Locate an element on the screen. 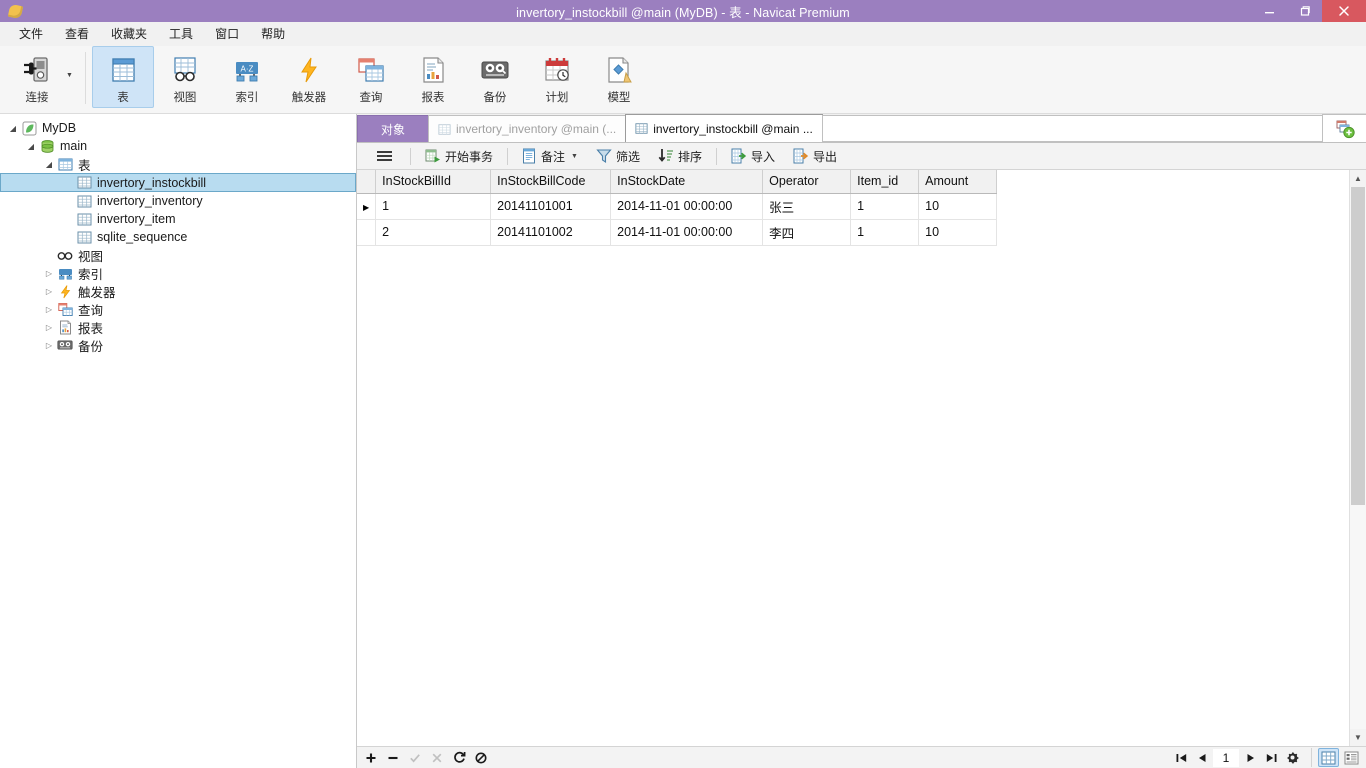 Image resolution: width=1366 pixels, height=768 pixels. toolbar-table-button: 表 is located at coordinates (122, 77).